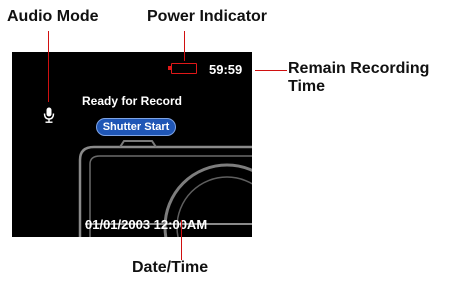 Image resolution: width=455 pixels, height=281 pixels. I want to click on microphone-icon, so click(49, 115).